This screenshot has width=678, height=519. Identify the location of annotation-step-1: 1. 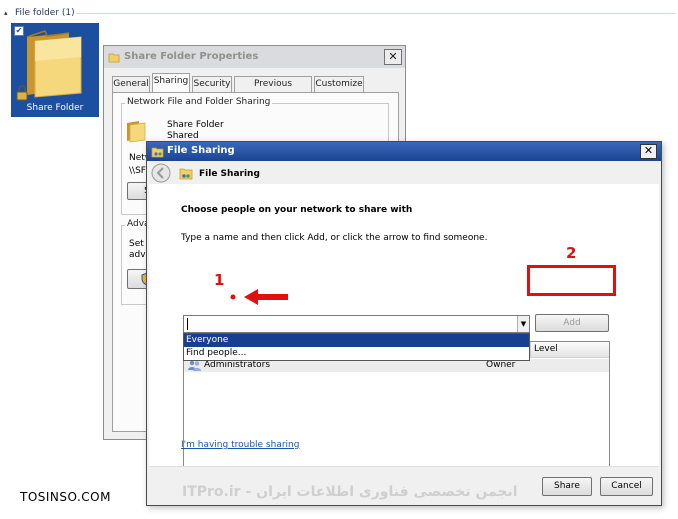
(219, 280).